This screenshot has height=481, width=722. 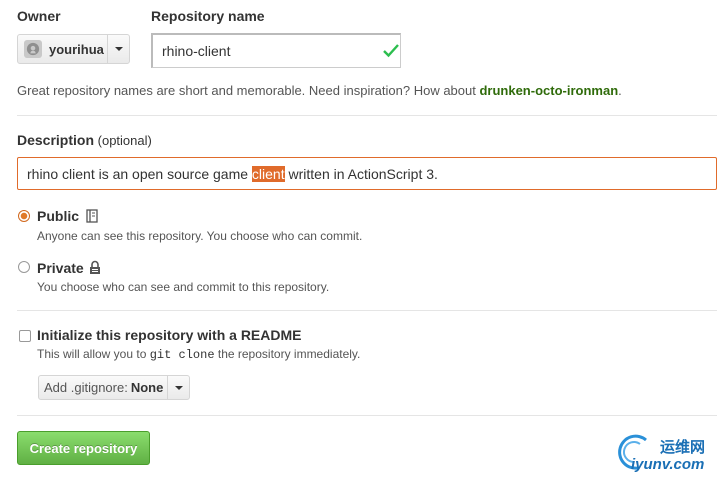 What do you see at coordinates (668, 464) in the screenshot?
I see `watermark-url: iyunv.com` at bounding box center [668, 464].